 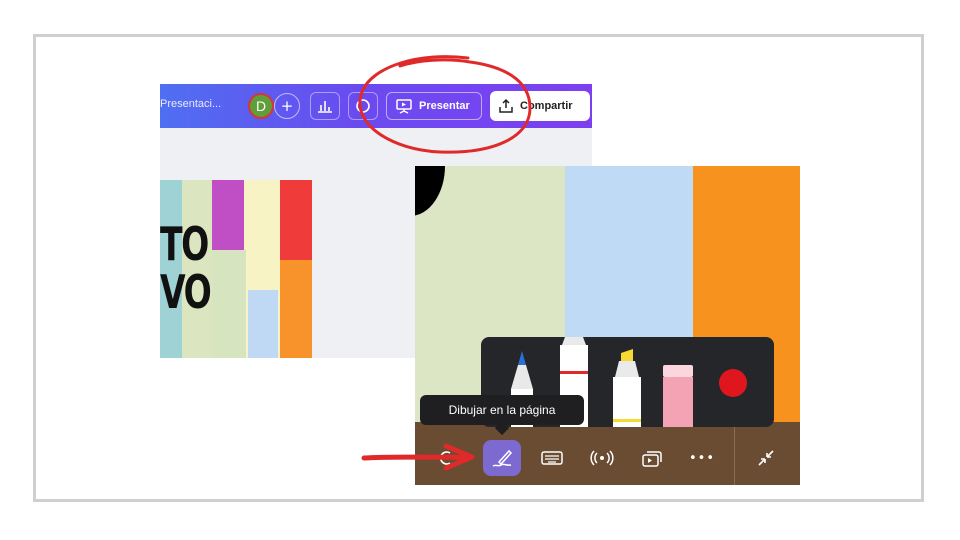 I want to click on slide-heading-line: TO, so click(x=184, y=244).